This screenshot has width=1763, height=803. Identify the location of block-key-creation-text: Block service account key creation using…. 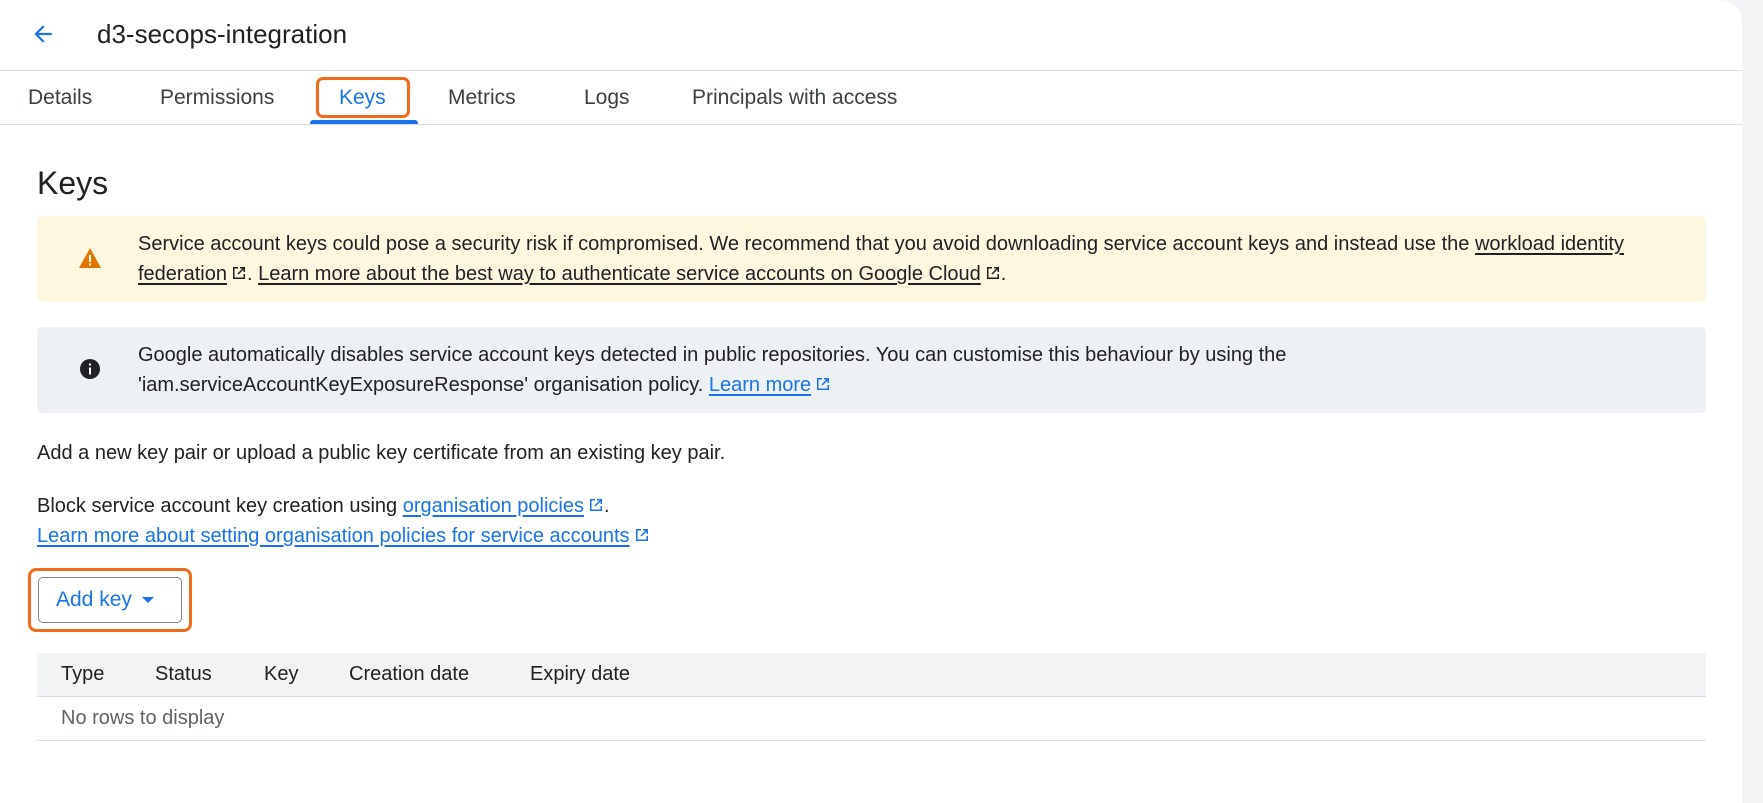
(343, 521).